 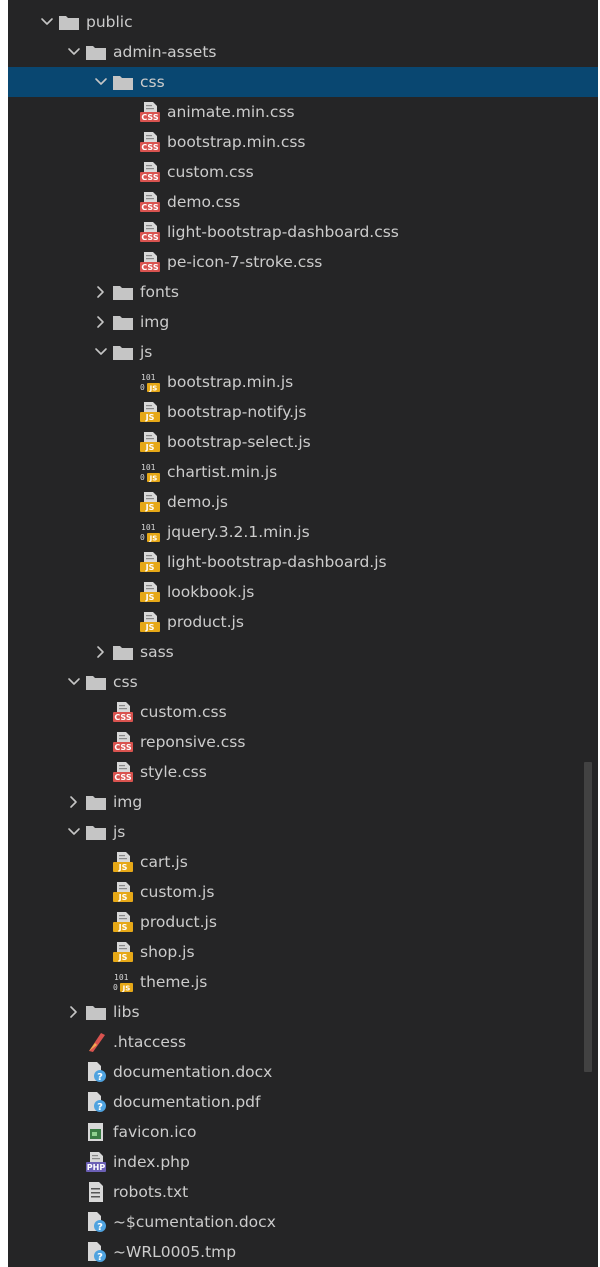 What do you see at coordinates (303, 292) in the screenshot?
I see `tree-folder-row: fonts` at bounding box center [303, 292].